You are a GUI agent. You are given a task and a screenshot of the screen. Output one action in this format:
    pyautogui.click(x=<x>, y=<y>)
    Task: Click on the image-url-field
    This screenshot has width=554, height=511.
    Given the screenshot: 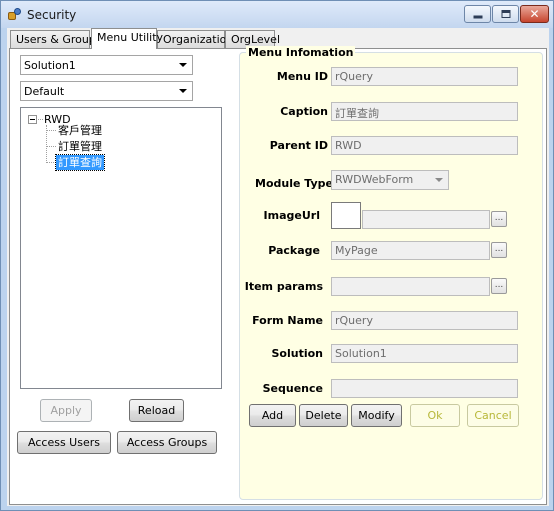 What is the action you would take?
    pyautogui.click(x=426, y=219)
    